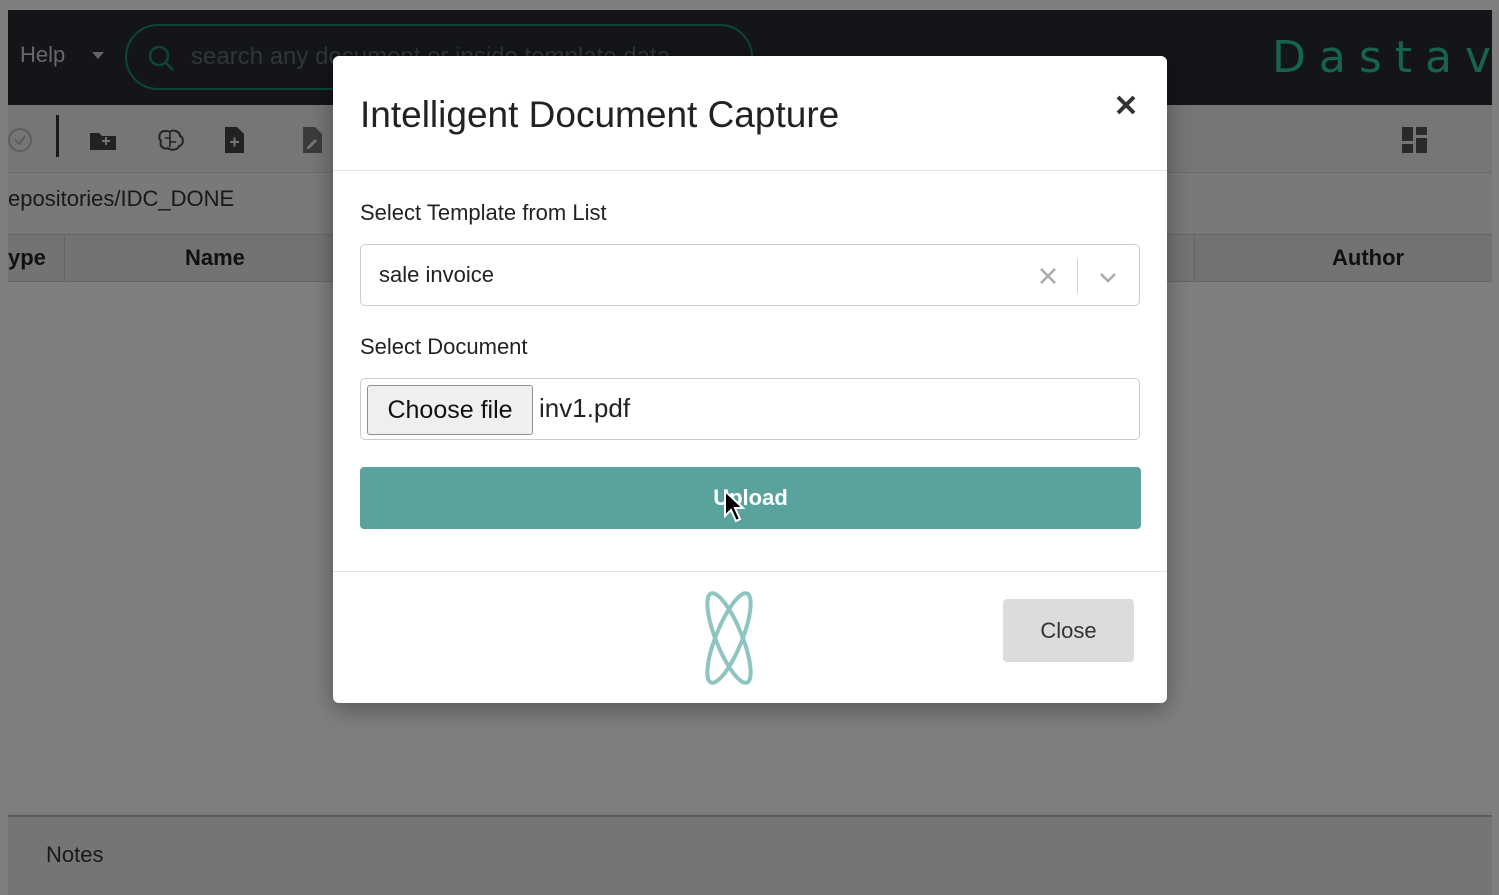 This screenshot has height=895, width=1499. What do you see at coordinates (483, 212) in the screenshot?
I see `template-label: Select Template from List` at bounding box center [483, 212].